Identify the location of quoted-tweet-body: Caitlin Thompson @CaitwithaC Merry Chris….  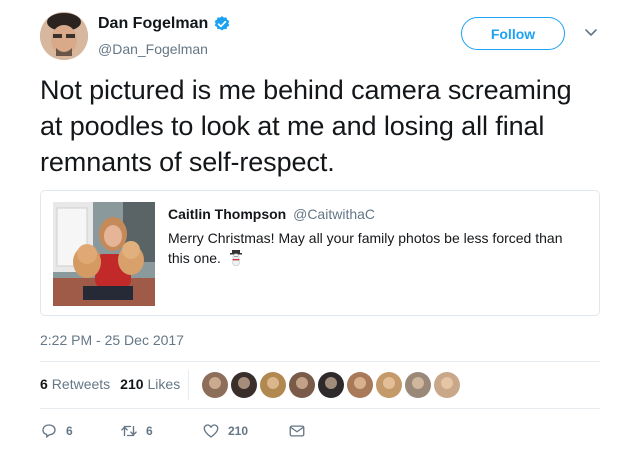
(378, 236).